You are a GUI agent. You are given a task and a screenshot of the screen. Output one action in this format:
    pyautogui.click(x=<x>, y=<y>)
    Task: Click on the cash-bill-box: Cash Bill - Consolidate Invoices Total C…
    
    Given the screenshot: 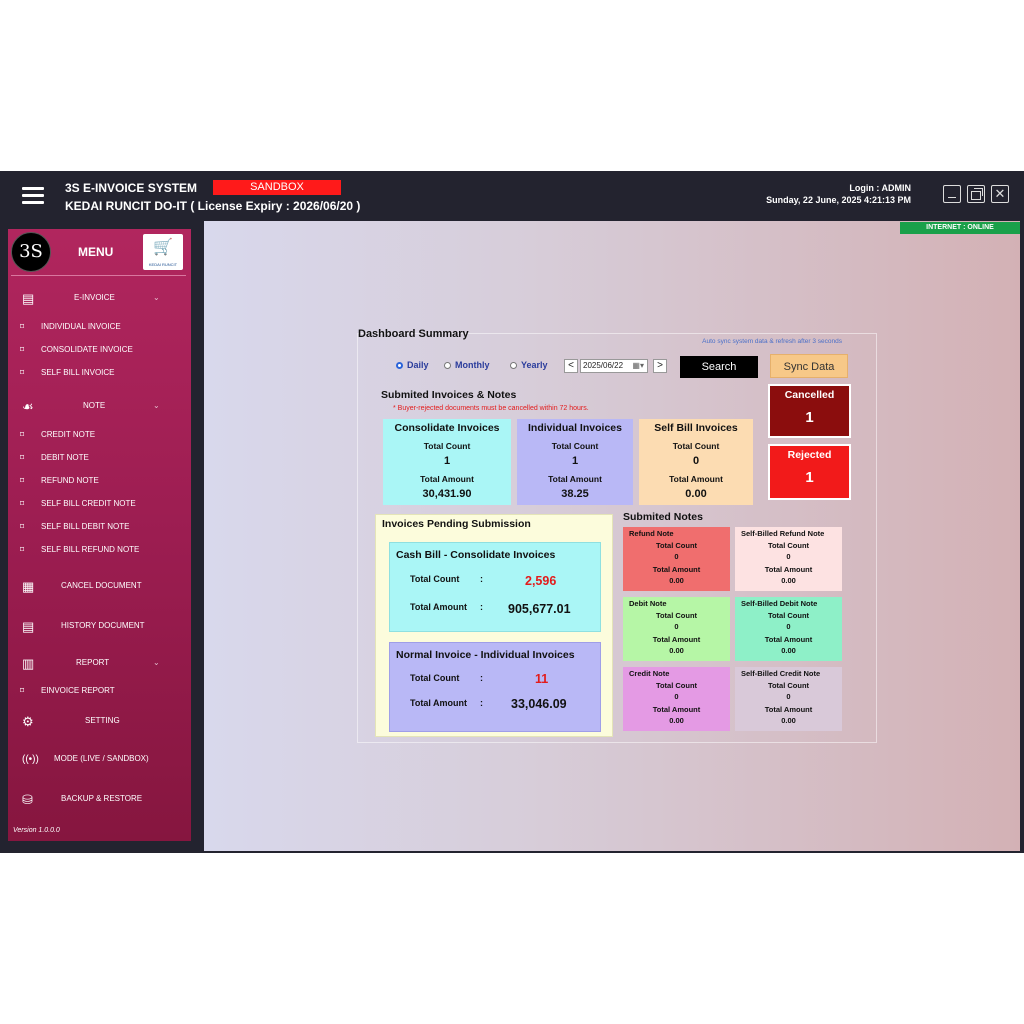 What is the action you would take?
    pyautogui.click(x=495, y=587)
    